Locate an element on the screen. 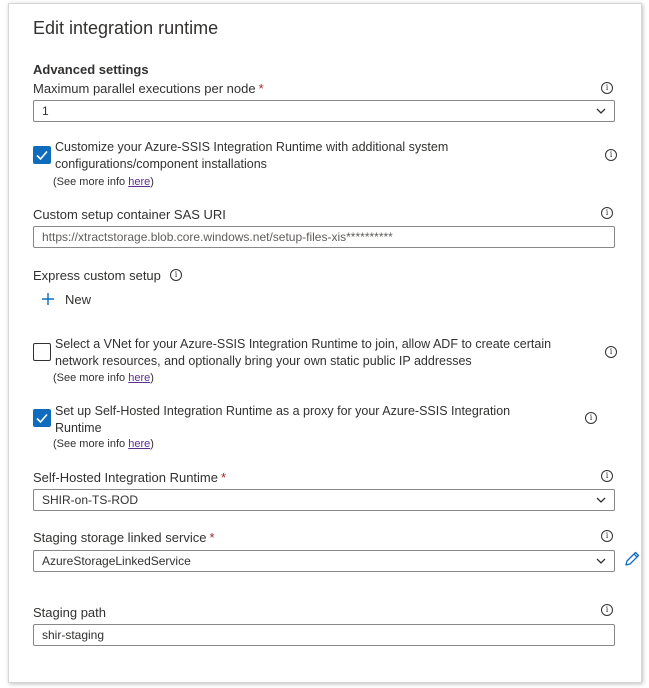 Image resolution: width=649 pixels, height=688 pixels. proxy-line-2: Runtime is located at coordinates (78, 428).